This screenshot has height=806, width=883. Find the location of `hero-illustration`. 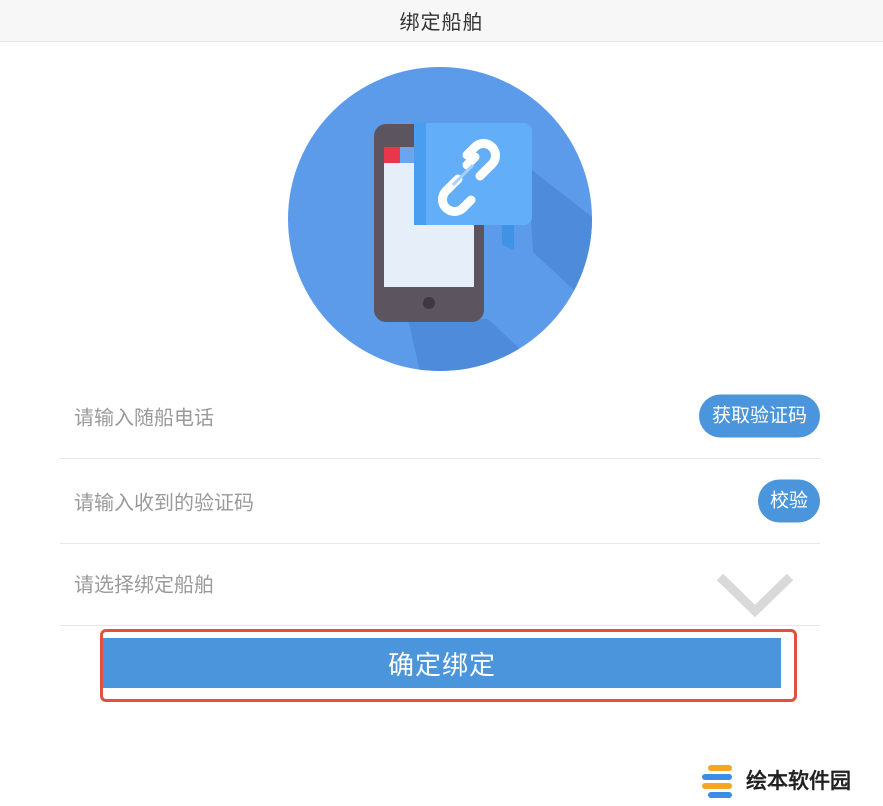

hero-illustration is located at coordinates (440, 219).